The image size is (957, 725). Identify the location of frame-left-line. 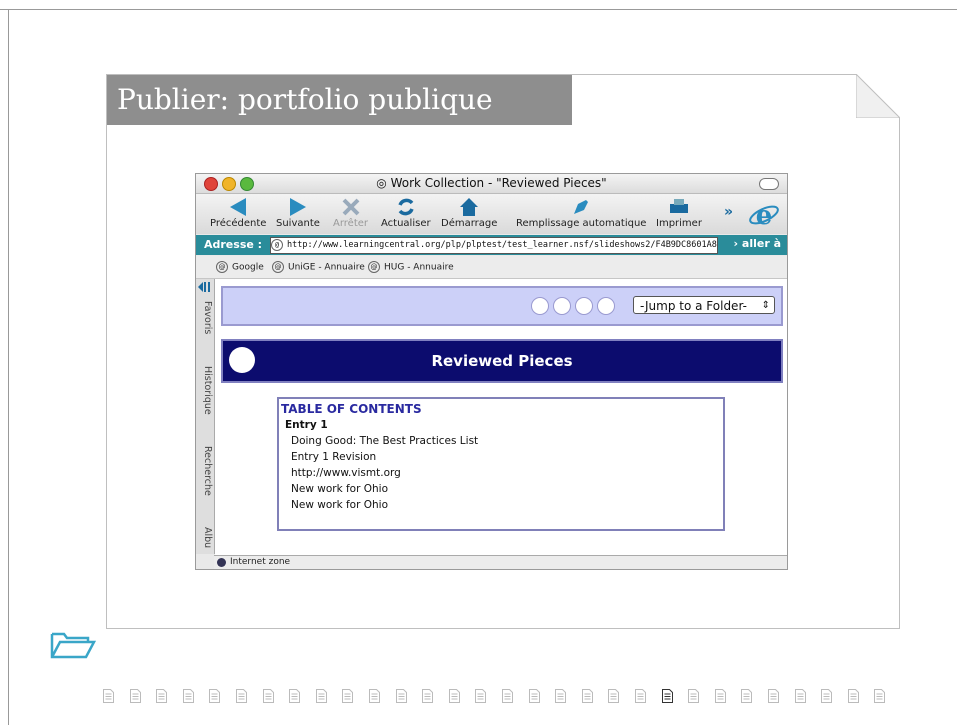
(8, 367).